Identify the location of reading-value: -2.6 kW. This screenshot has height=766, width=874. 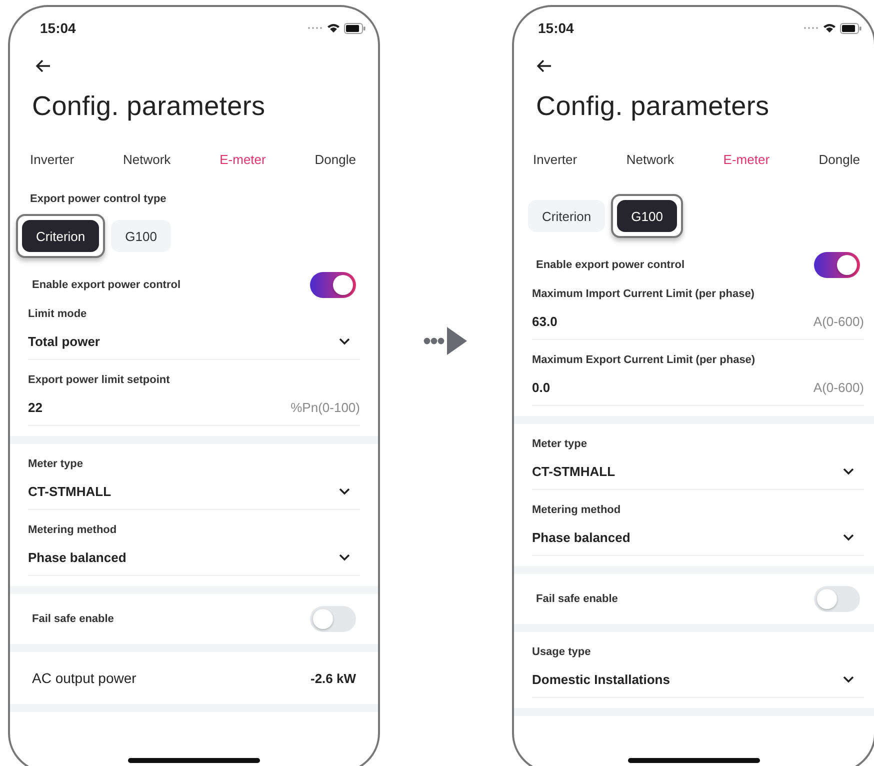
(333, 678).